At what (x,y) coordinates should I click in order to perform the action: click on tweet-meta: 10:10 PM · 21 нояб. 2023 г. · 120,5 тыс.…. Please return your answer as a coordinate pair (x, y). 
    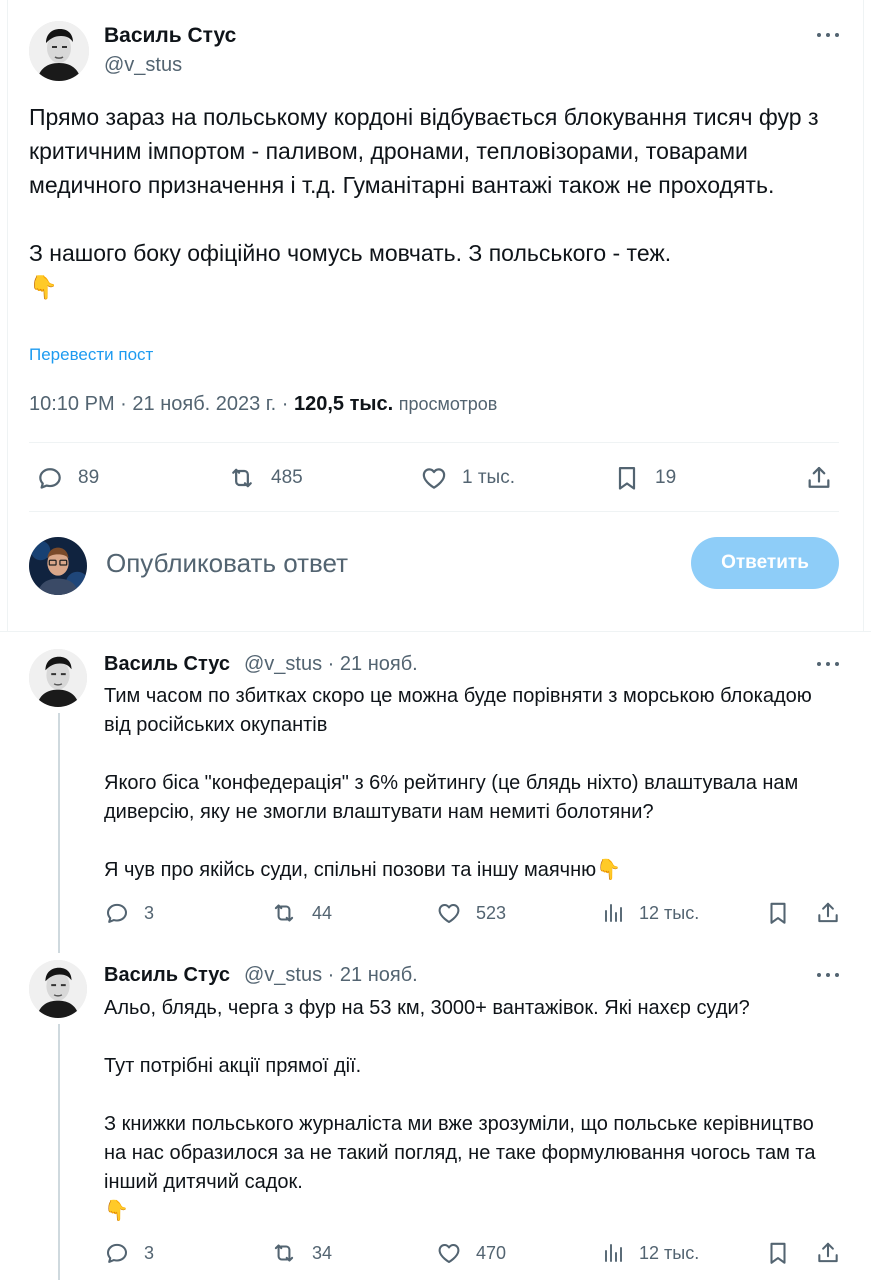
    Looking at the image, I should click on (263, 404).